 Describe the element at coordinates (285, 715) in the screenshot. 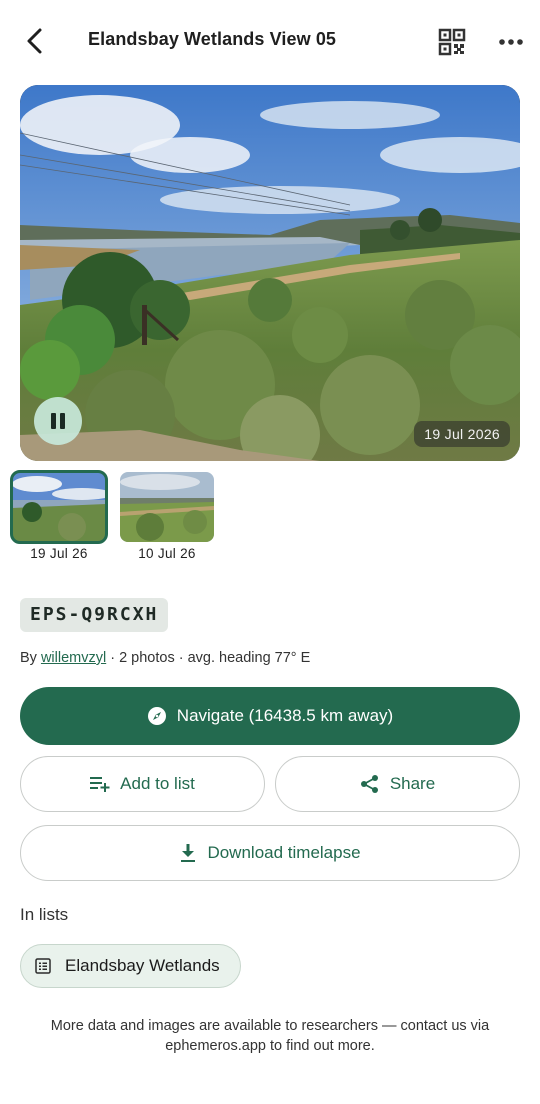

I see `navigate-label: Navigate (16438.5 km away)` at that location.